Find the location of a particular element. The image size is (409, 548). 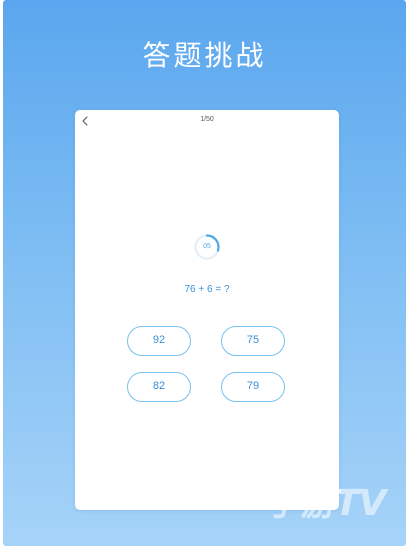

countdown-timer: 05 is located at coordinates (207, 247).